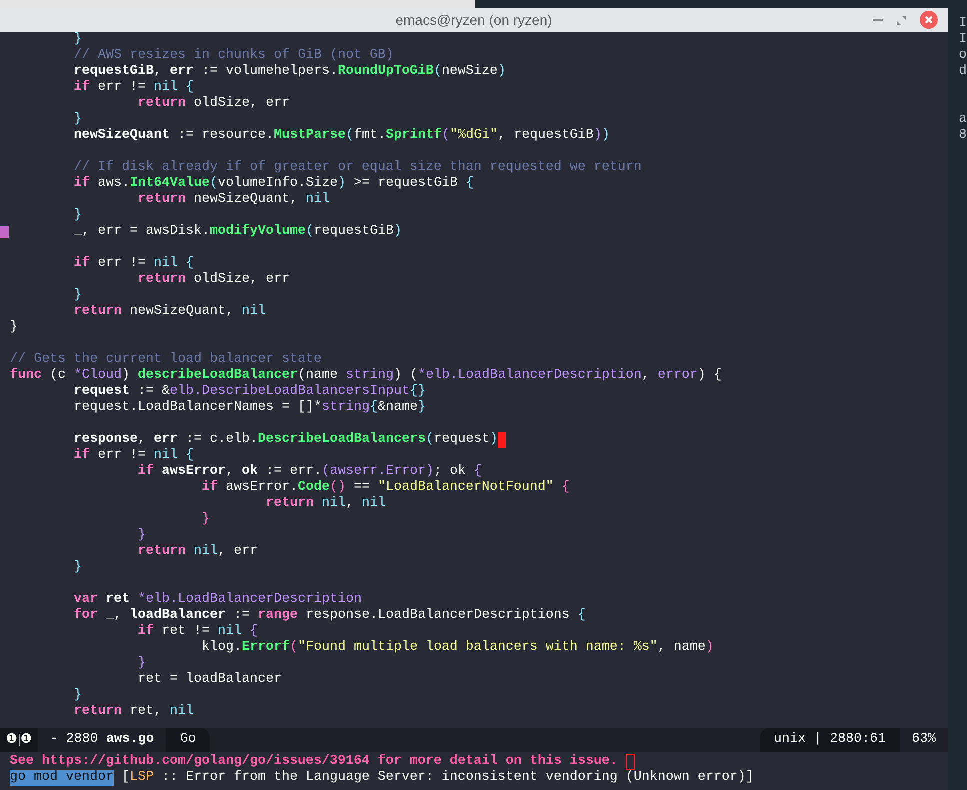 Image resolution: width=967 pixels, height=790 pixels. Describe the element at coordinates (133, 712) in the screenshot. I see `code-line: return ret, nil` at that location.